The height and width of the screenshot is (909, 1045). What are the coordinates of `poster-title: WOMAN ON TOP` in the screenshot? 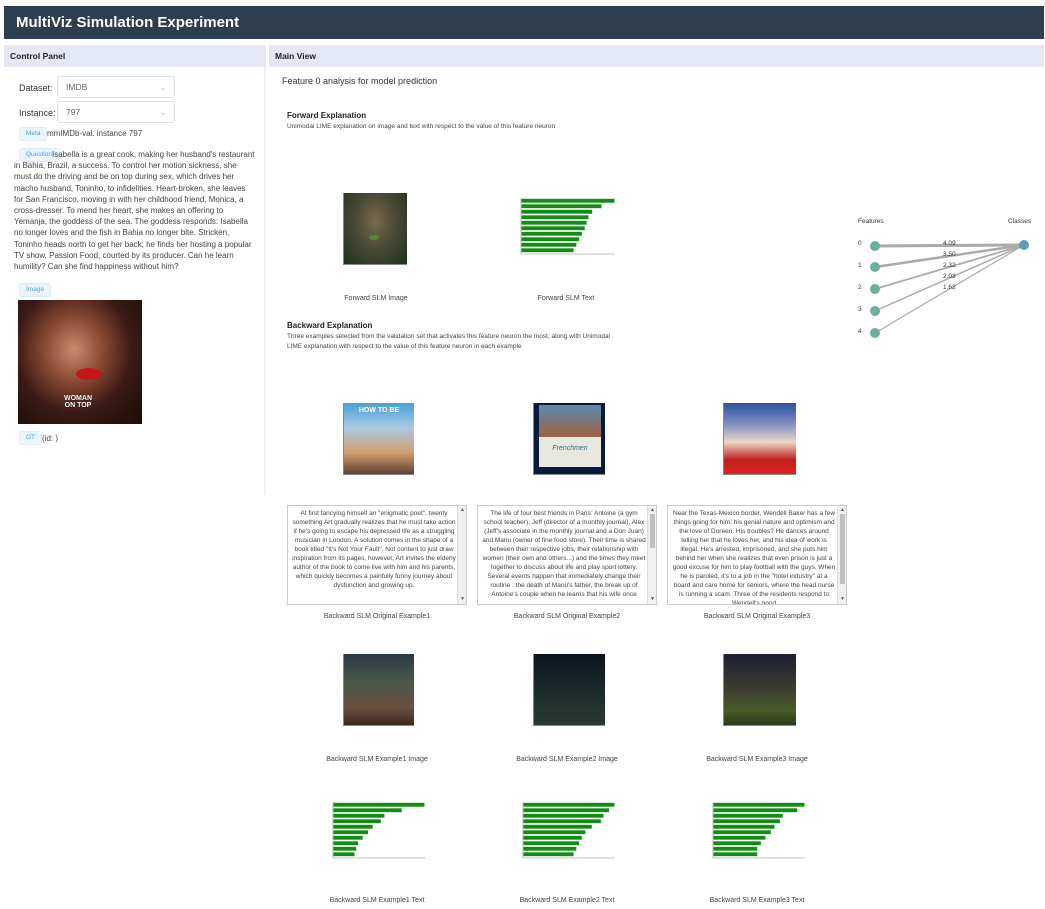 It's located at (78, 402).